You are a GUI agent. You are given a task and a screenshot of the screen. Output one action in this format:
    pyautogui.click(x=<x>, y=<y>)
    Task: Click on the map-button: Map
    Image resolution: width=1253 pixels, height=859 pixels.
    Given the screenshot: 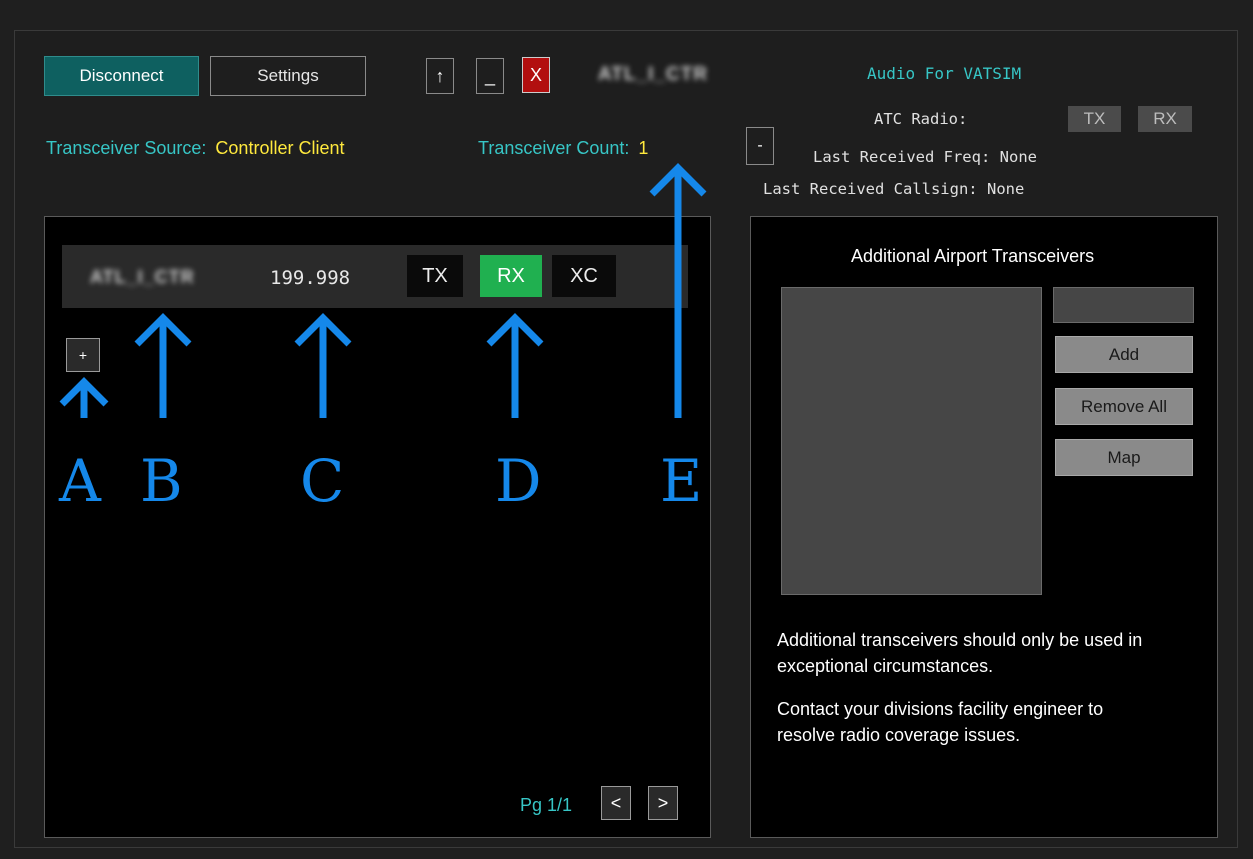 What is the action you would take?
    pyautogui.click(x=1124, y=457)
    